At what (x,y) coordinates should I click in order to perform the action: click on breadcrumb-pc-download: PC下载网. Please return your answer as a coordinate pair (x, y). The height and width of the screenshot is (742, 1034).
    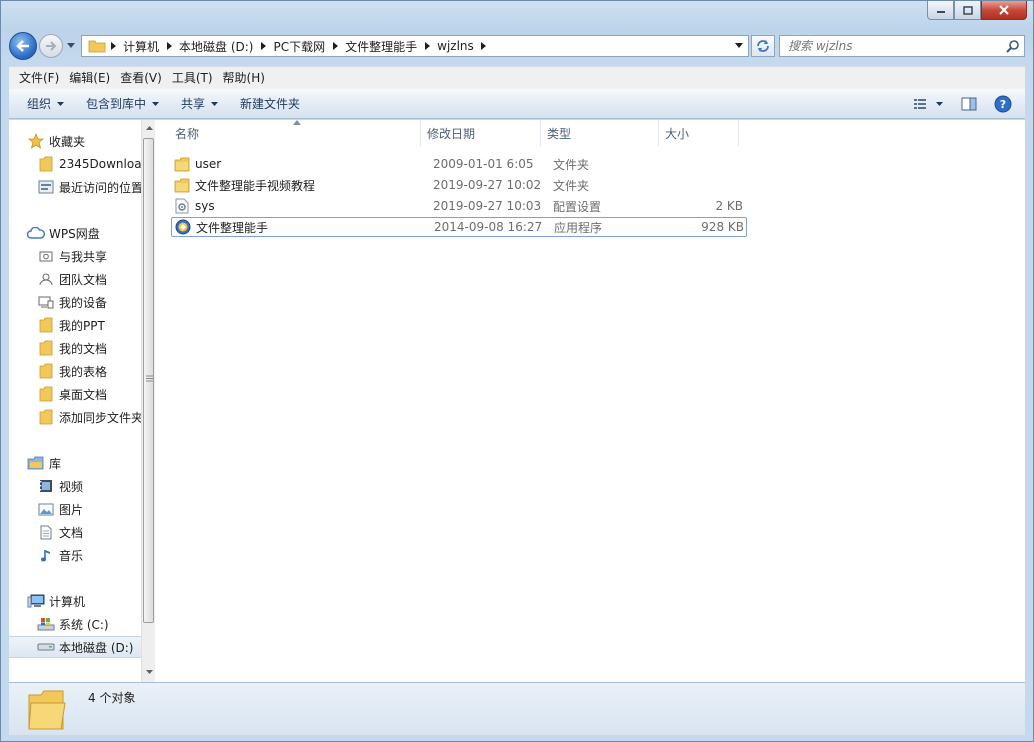
    Looking at the image, I should click on (299, 46).